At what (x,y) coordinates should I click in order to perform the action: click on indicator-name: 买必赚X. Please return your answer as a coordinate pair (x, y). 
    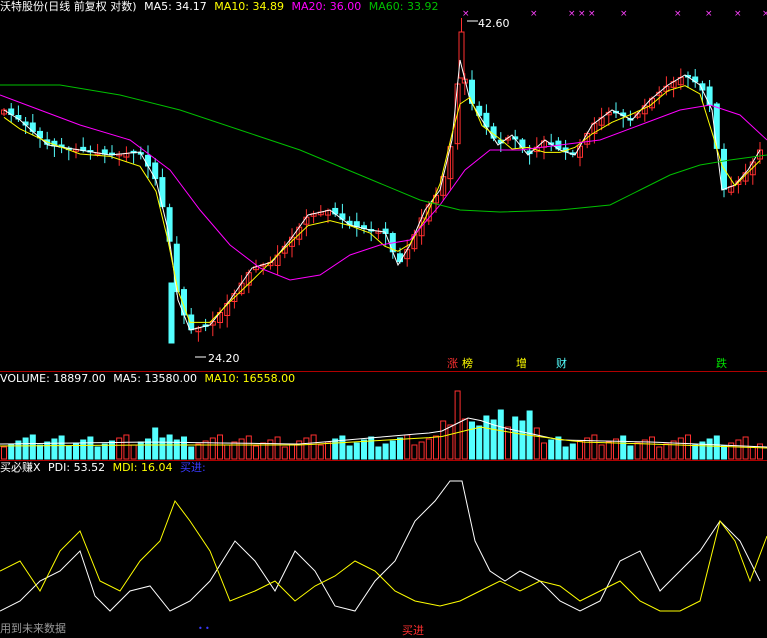
    Looking at the image, I should click on (20, 467).